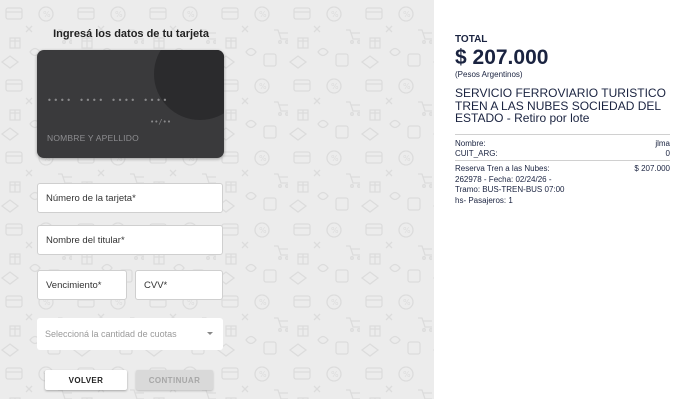 The image size is (690, 399). What do you see at coordinates (652, 168) in the screenshot?
I see `reservation-price: $ 207.000` at bounding box center [652, 168].